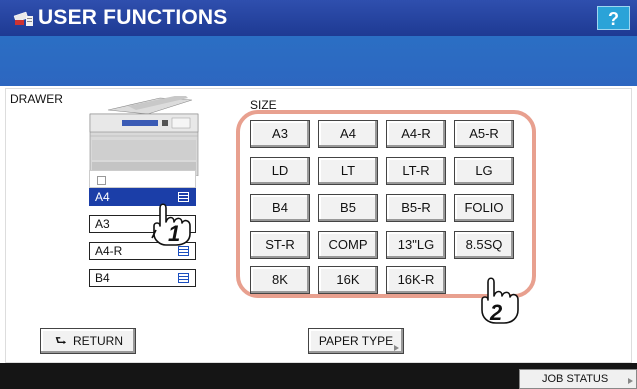 This screenshot has height=389, width=637. Describe the element at coordinates (348, 280) in the screenshot. I see `size-button-16k: 16K` at that location.